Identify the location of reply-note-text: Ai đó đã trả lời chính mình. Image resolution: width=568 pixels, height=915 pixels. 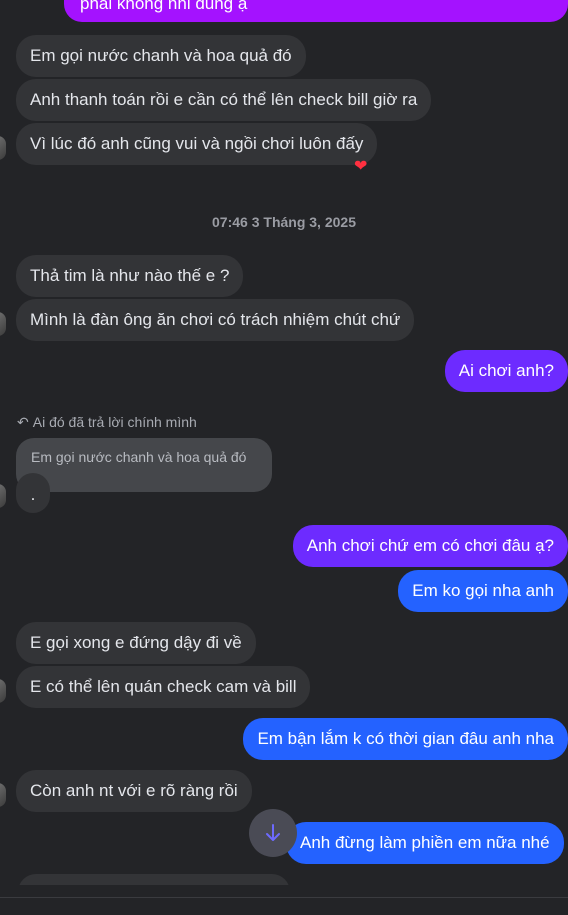
(114, 422).